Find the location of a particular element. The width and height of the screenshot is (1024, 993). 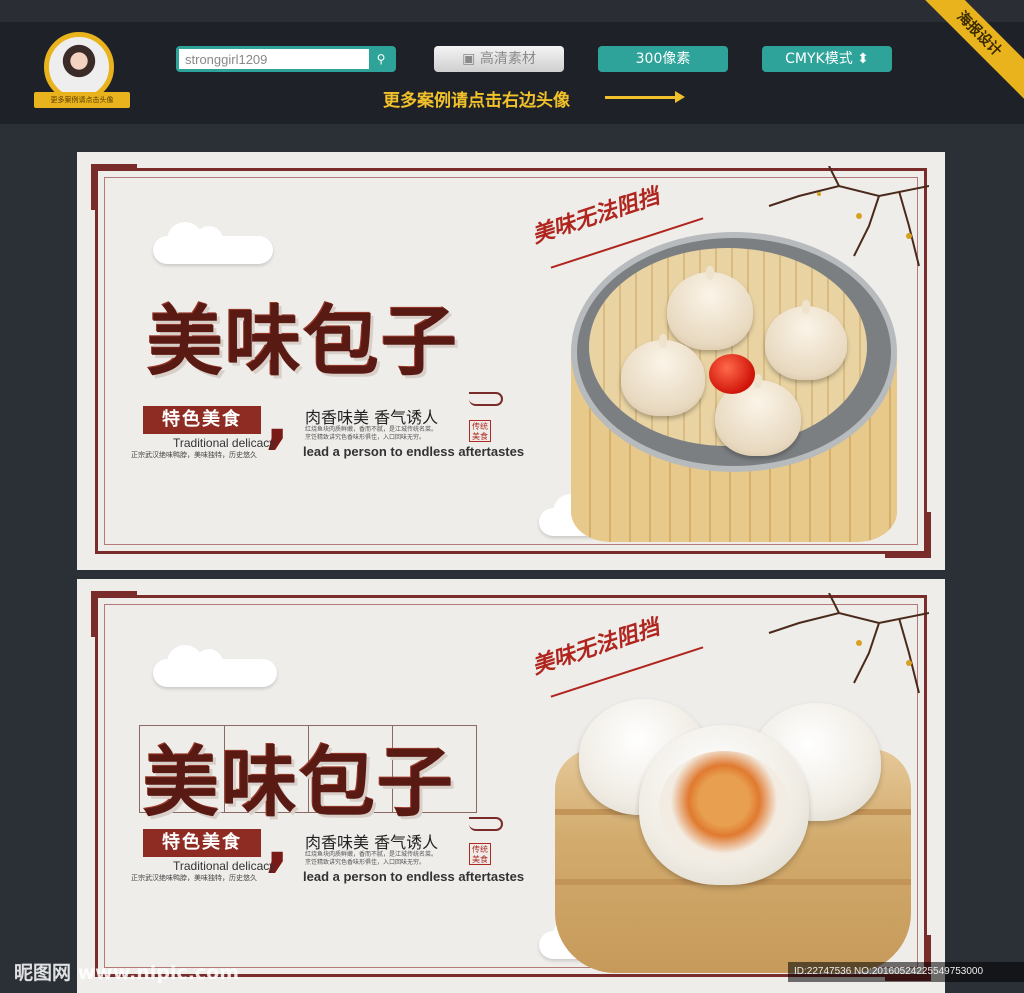

search-icon: ⚲ is located at coordinates (381, 59).